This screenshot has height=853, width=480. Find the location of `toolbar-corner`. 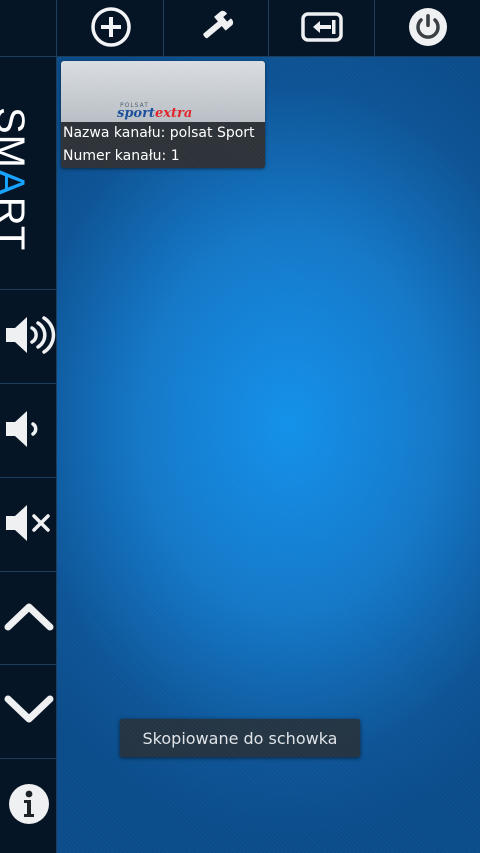

toolbar-corner is located at coordinates (28, 28).